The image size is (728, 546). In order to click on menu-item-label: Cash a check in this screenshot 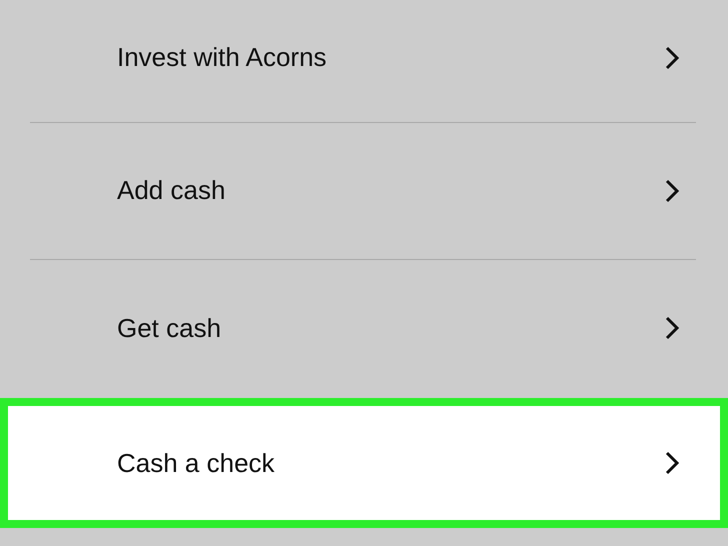, I will do `click(196, 463)`.